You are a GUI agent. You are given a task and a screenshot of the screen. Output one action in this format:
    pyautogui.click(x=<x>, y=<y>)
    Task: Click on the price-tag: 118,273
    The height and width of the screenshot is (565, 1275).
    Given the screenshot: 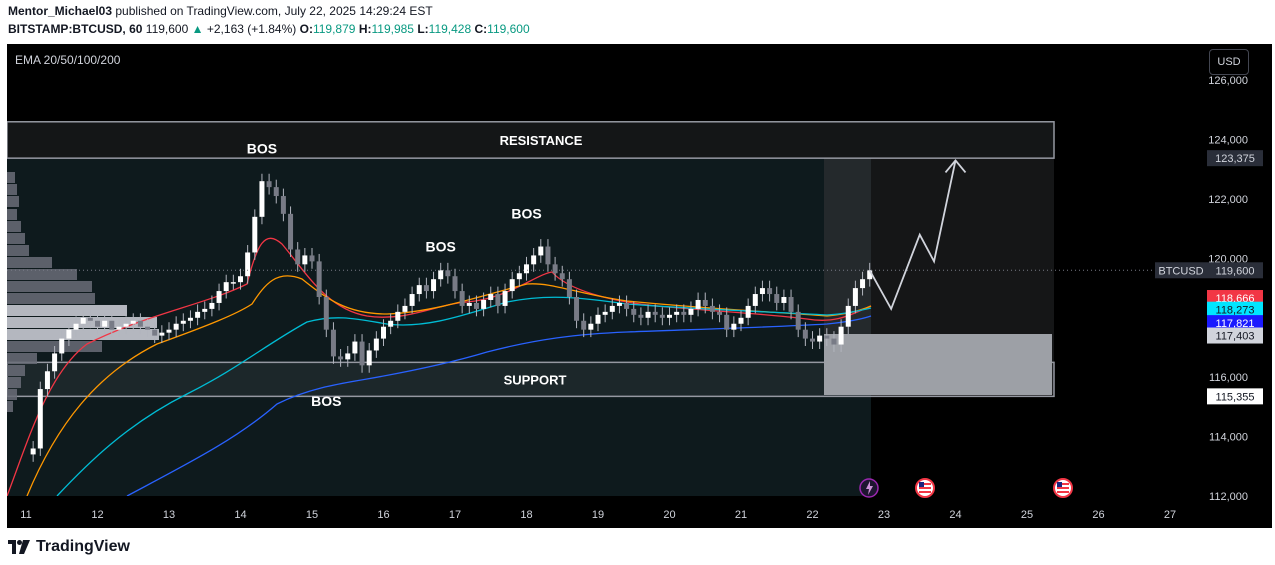 What is the action you would take?
    pyautogui.click(x=1235, y=311)
    